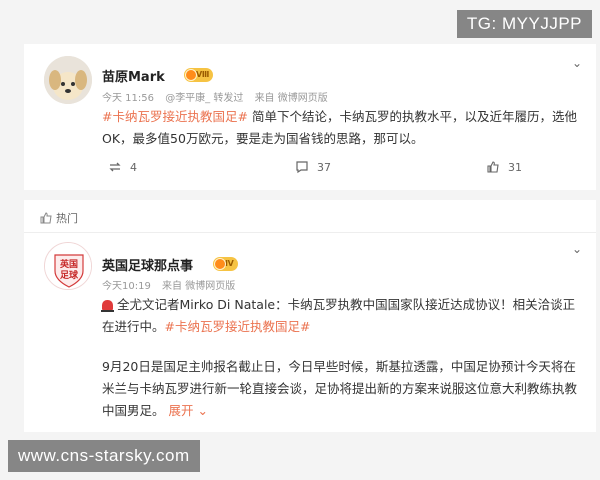  I want to click on repost-icon, so click(115, 167).